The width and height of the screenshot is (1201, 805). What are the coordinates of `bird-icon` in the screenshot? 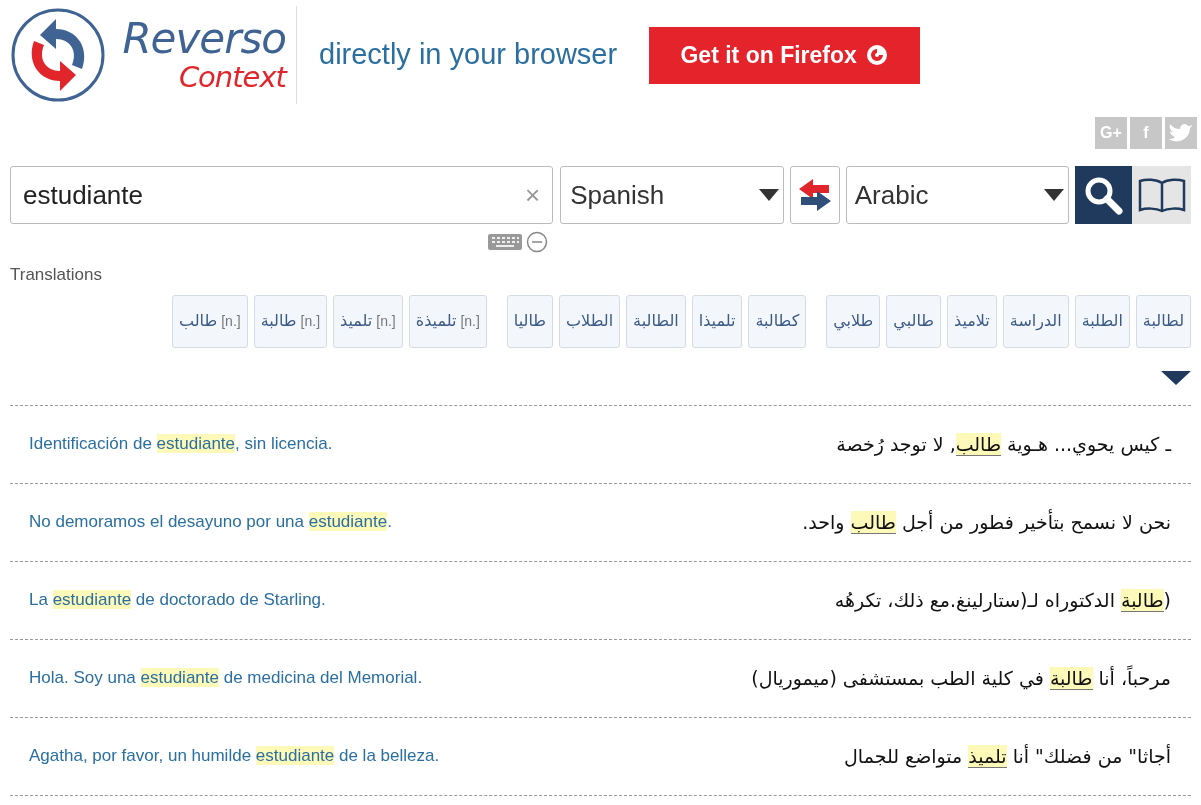 It's located at (1181, 133).